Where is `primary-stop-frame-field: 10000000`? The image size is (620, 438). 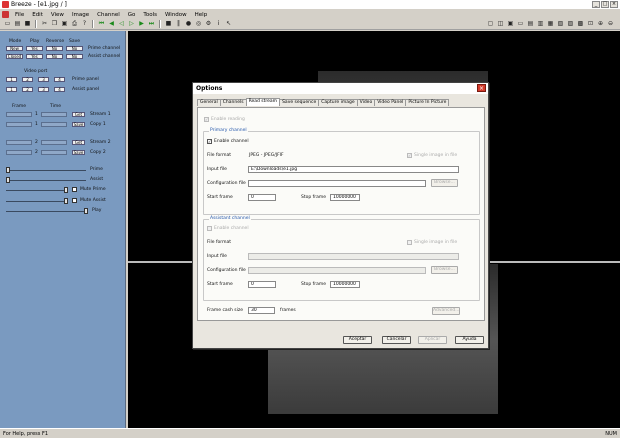 primary-stop-frame-field: 10000000 is located at coordinates (345, 197).